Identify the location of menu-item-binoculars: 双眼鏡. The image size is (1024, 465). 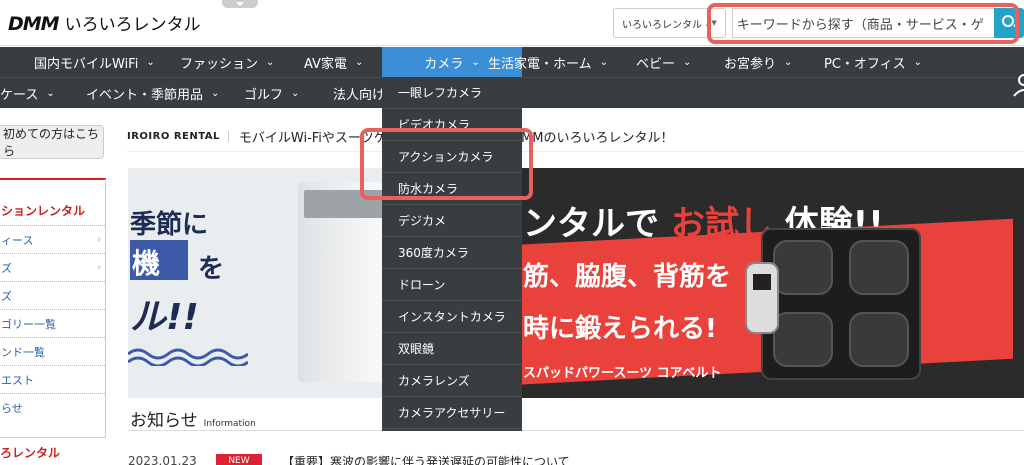
(452, 349).